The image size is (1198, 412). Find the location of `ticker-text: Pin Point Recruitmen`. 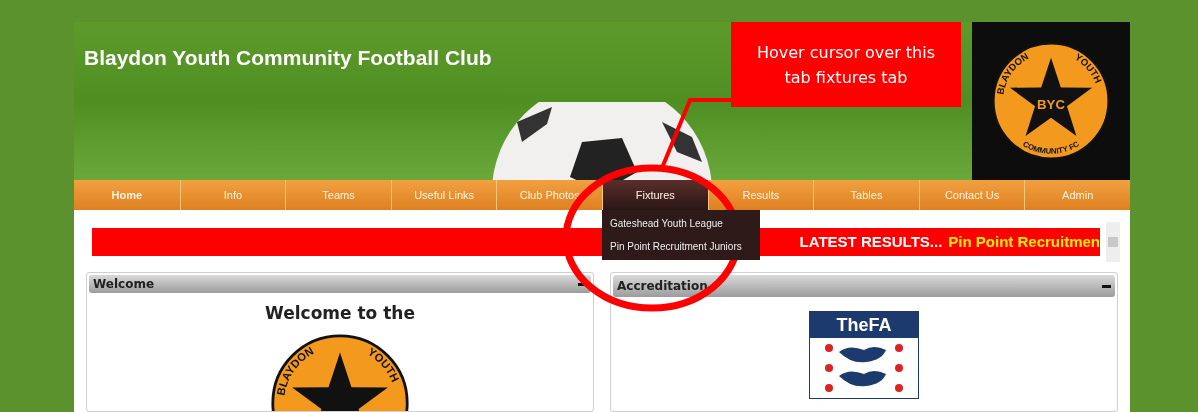

ticker-text: Pin Point Recruitmen is located at coordinates (1024, 241).